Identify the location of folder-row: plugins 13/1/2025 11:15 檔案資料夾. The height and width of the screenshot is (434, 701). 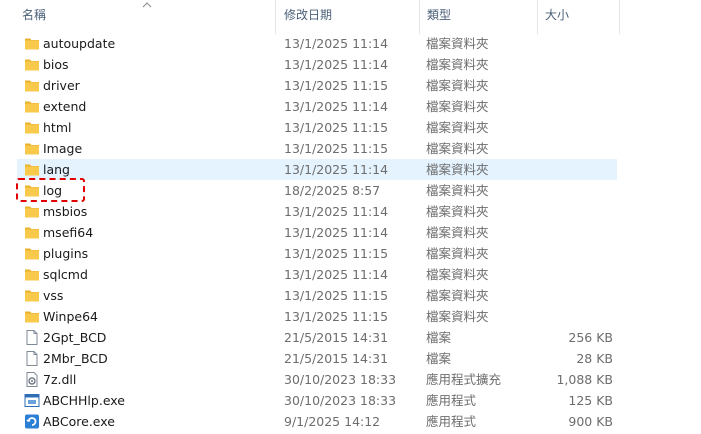
(317, 253).